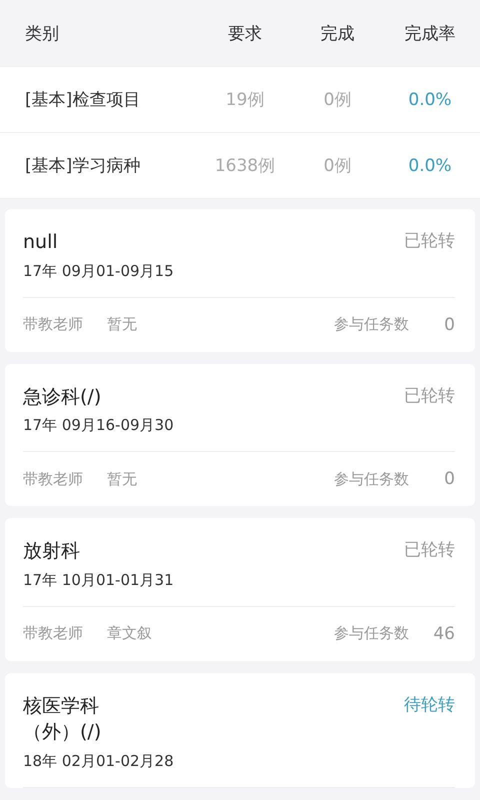 This screenshot has width=480, height=800. I want to click on table-cell-text: 1638例, so click(245, 166).